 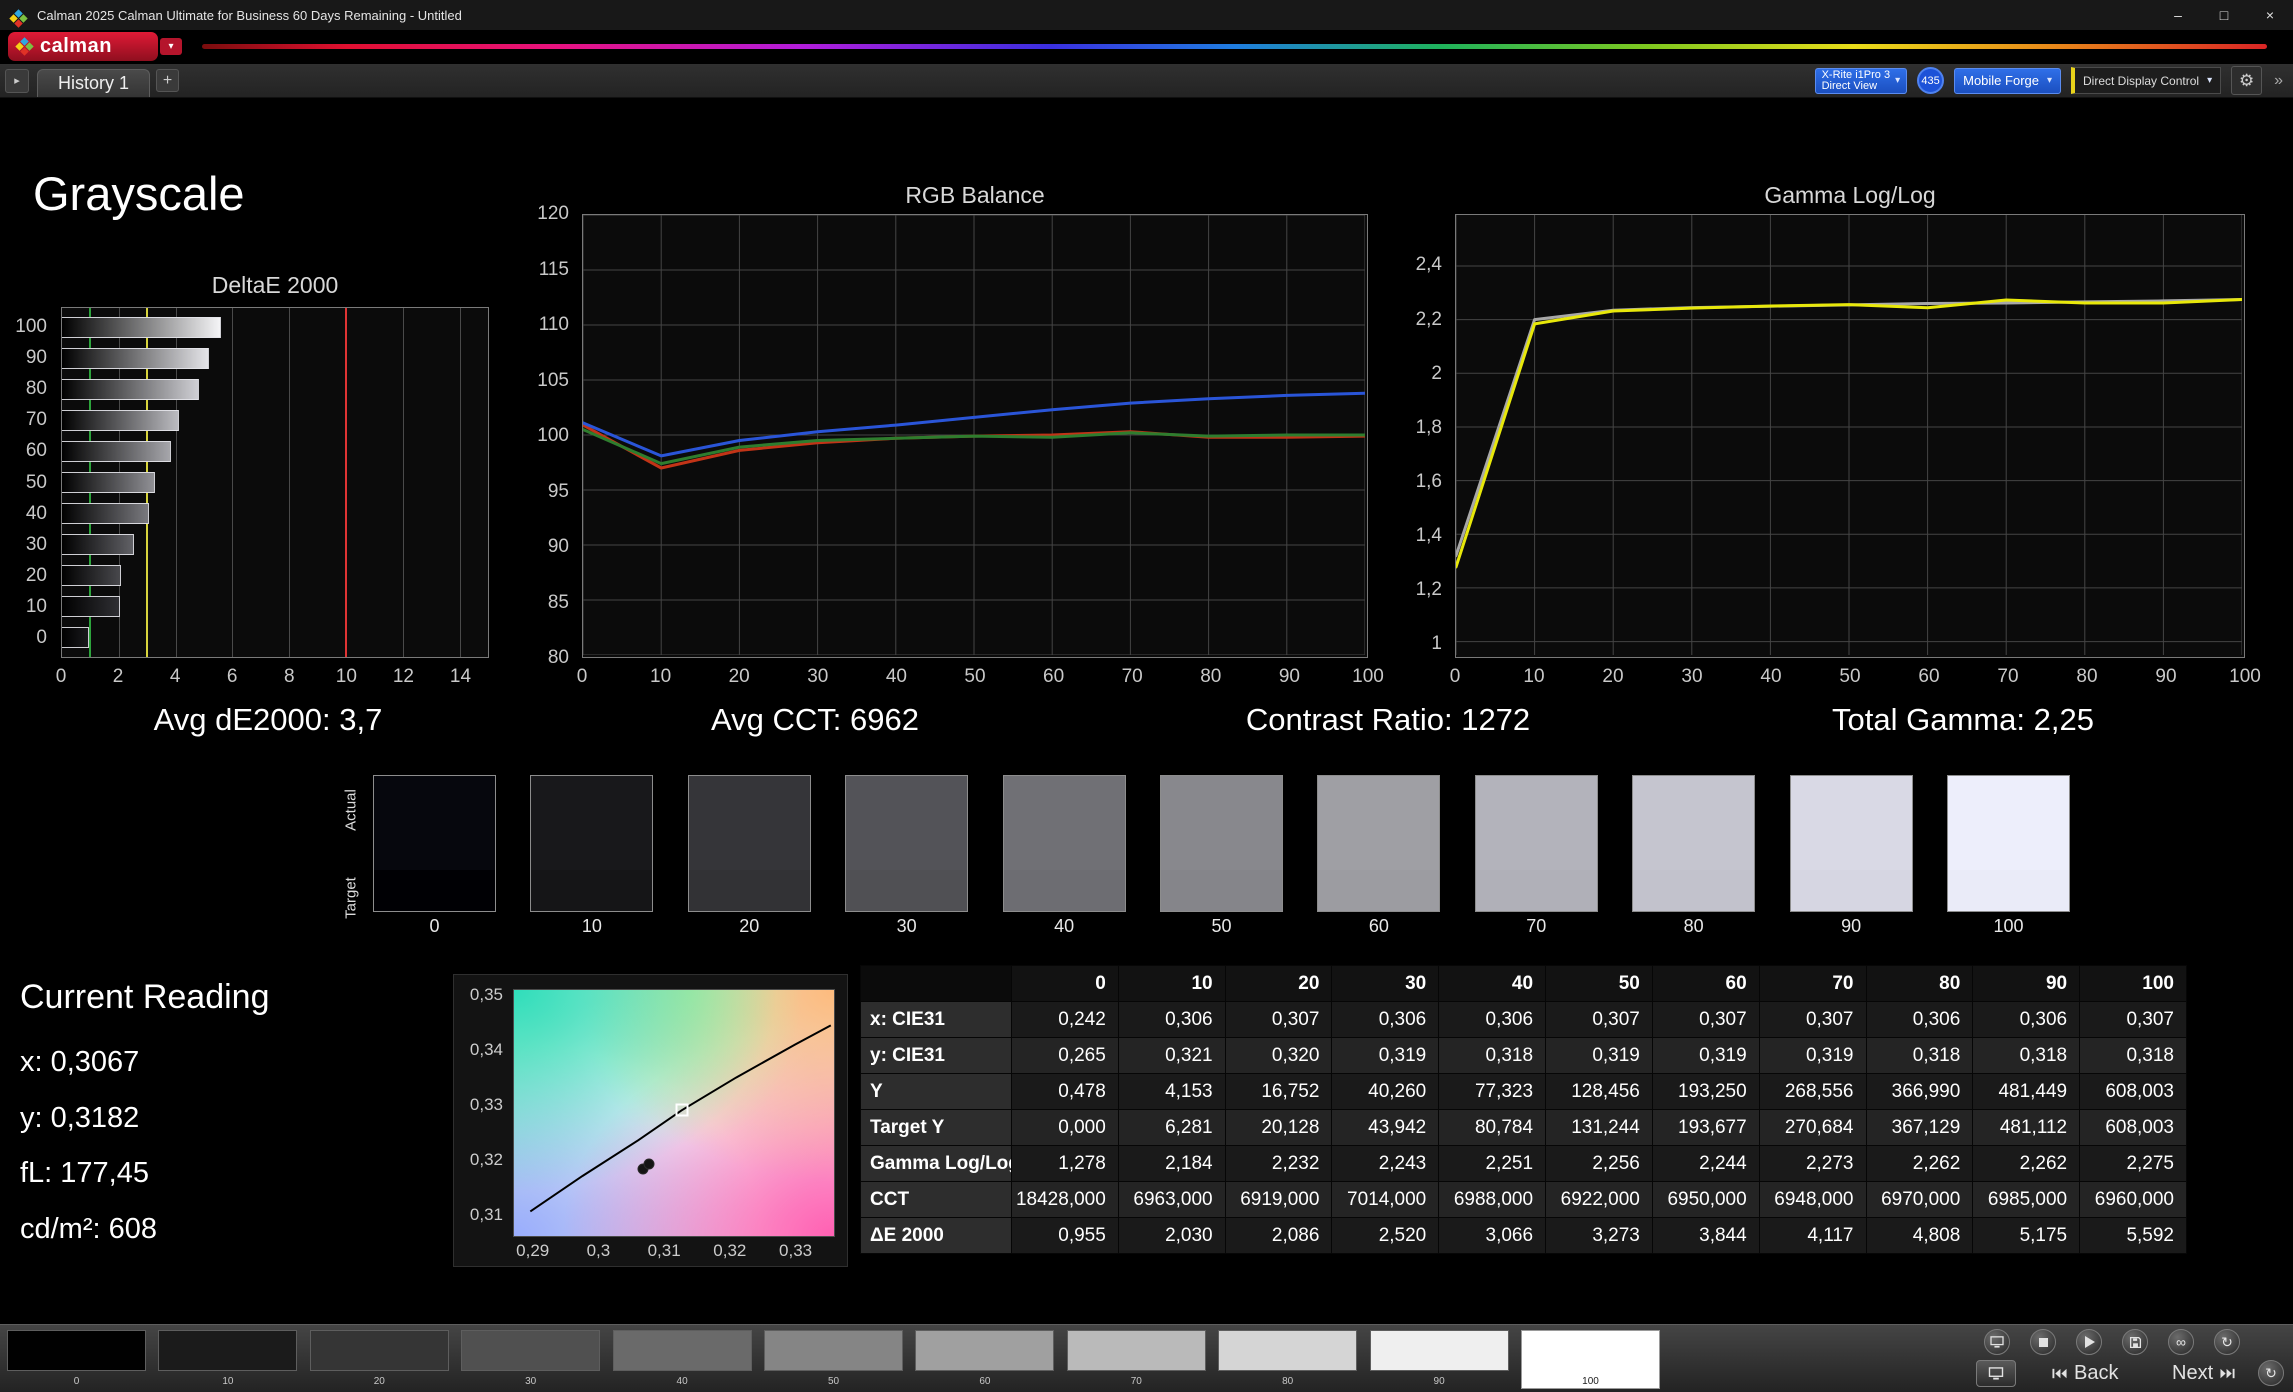 What do you see at coordinates (2271, 1373) in the screenshot?
I see `refresh-button: ↻` at bounding box center [2271, 1373].